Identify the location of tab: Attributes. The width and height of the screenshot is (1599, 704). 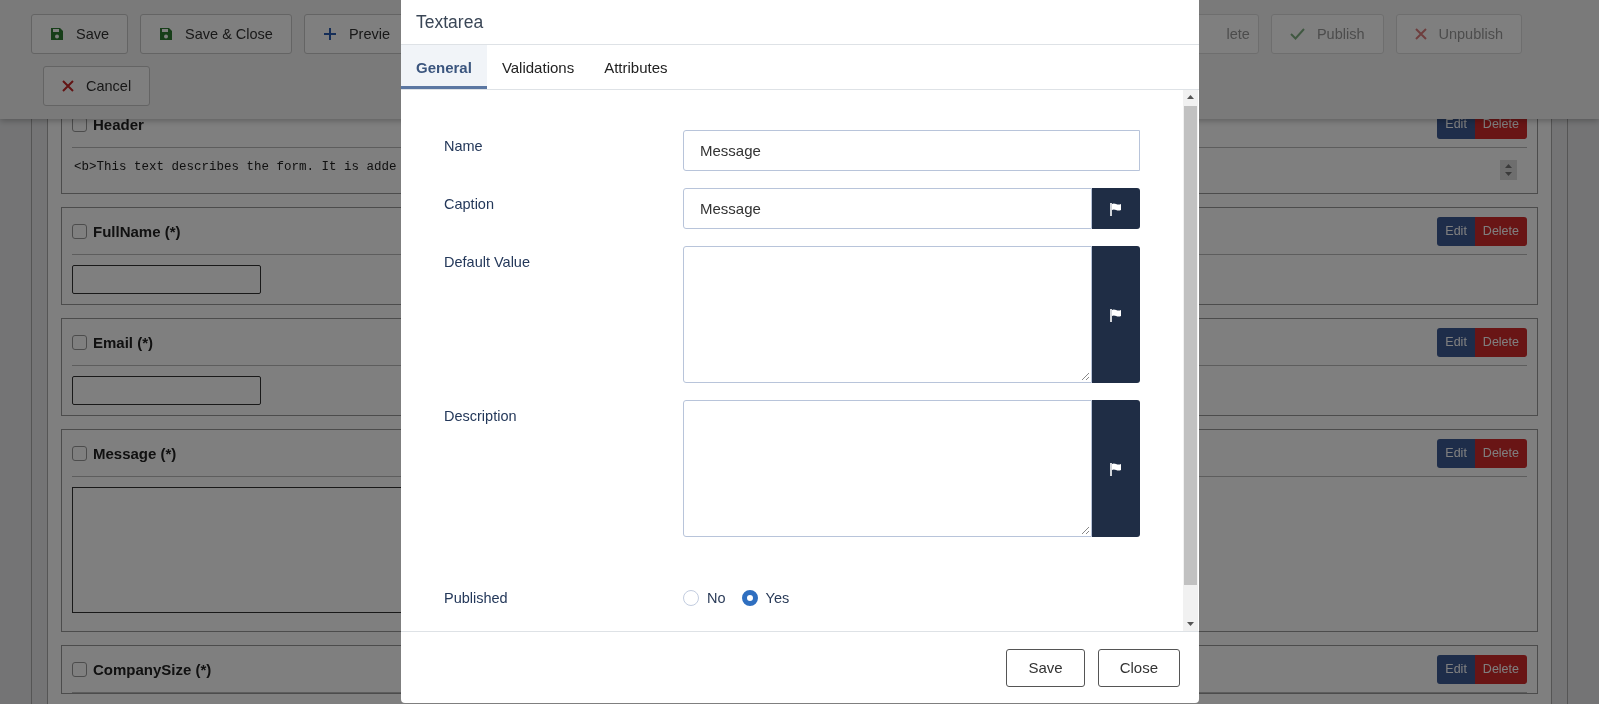
(636, 67).